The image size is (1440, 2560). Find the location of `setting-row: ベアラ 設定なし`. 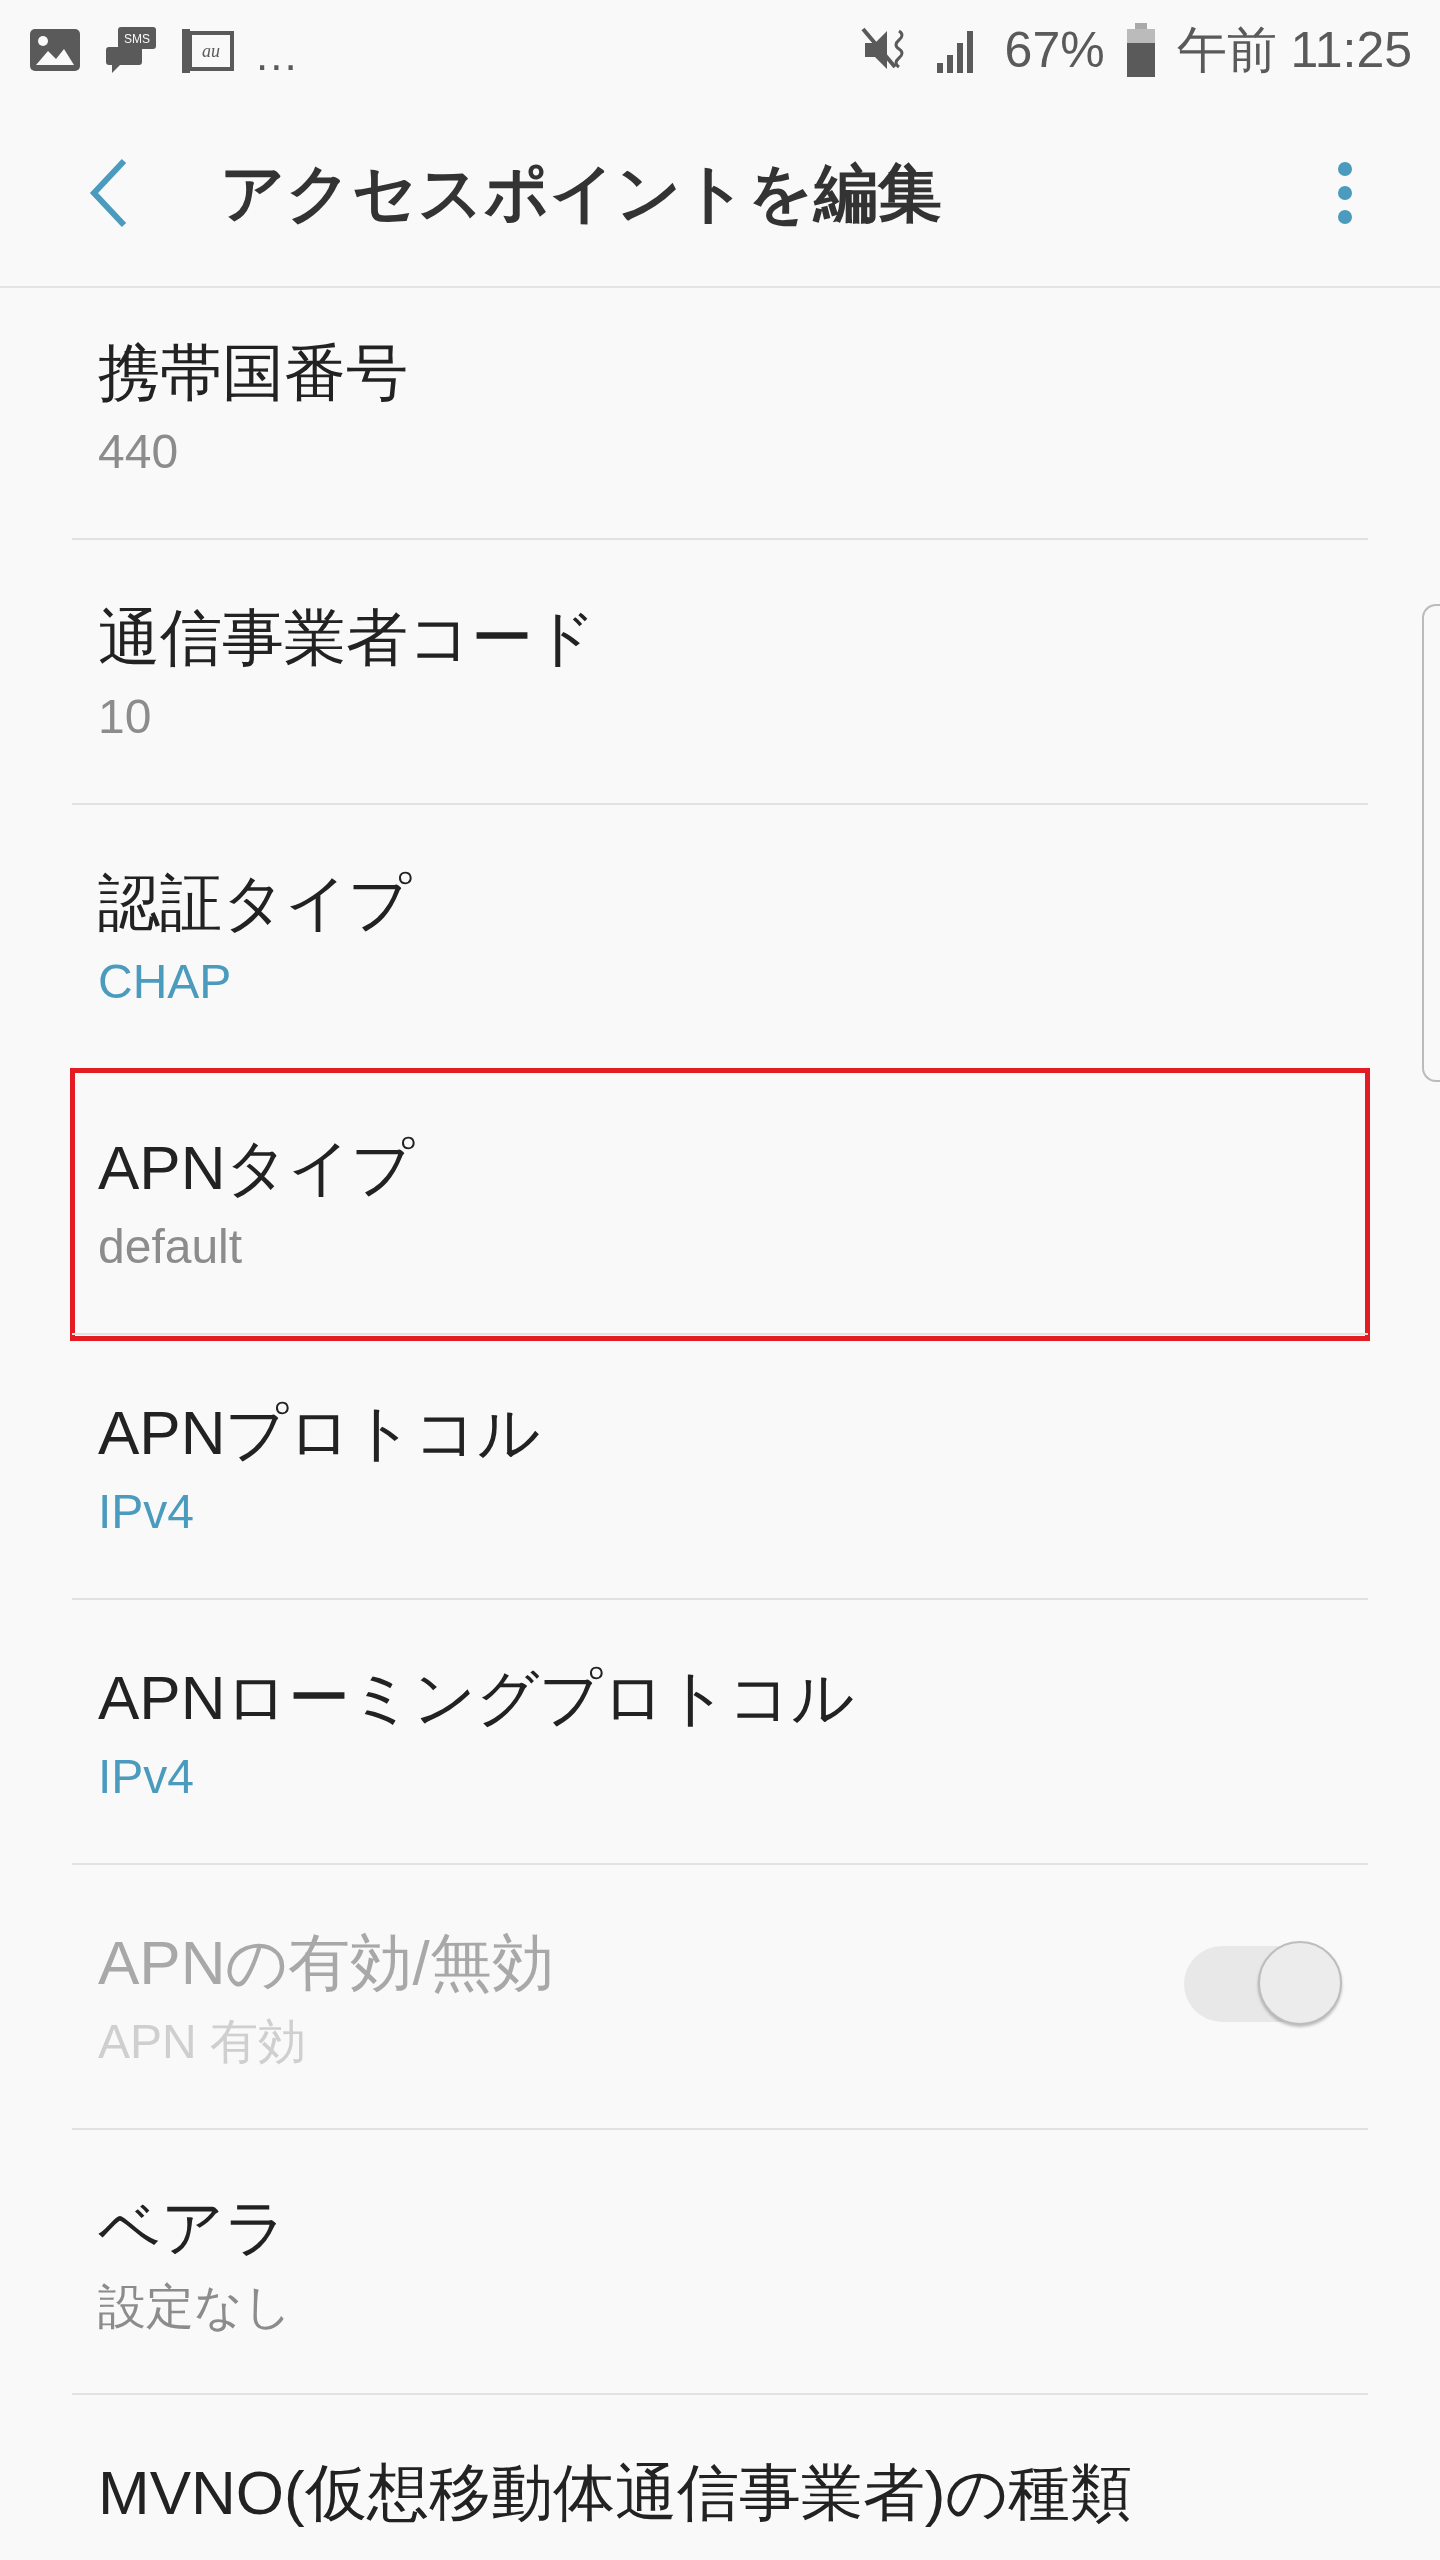

setting-row: ベアラ 設定なし is located at coordinates (720, 2260).